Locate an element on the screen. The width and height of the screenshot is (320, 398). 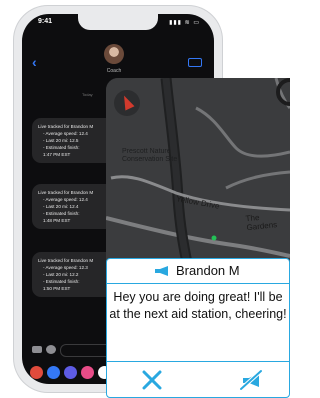
sender-name: Brandon M is located at coordinates (208, 270).